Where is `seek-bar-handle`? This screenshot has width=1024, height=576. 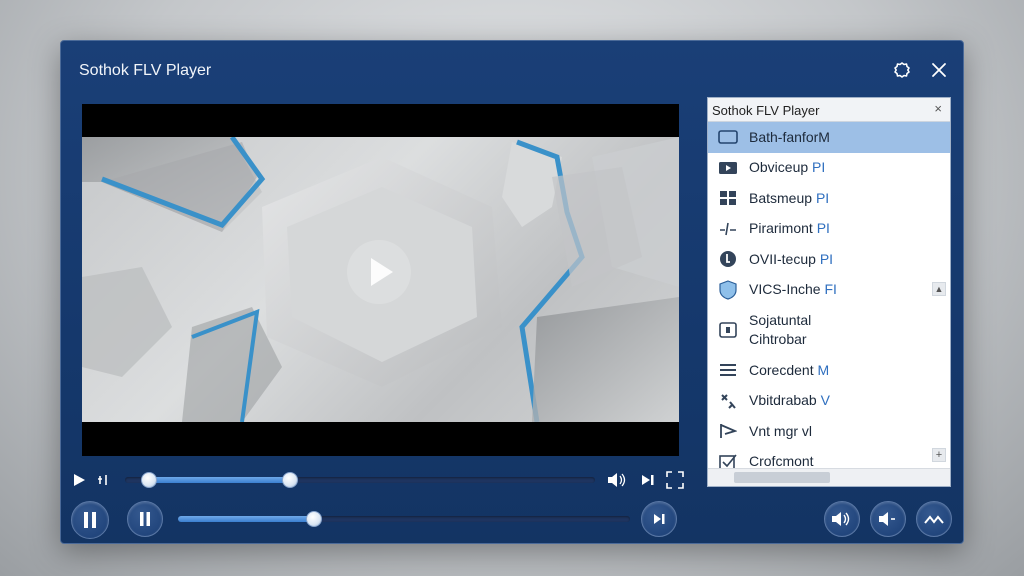 seek-bar-handle is located at coordinates (289, 480).